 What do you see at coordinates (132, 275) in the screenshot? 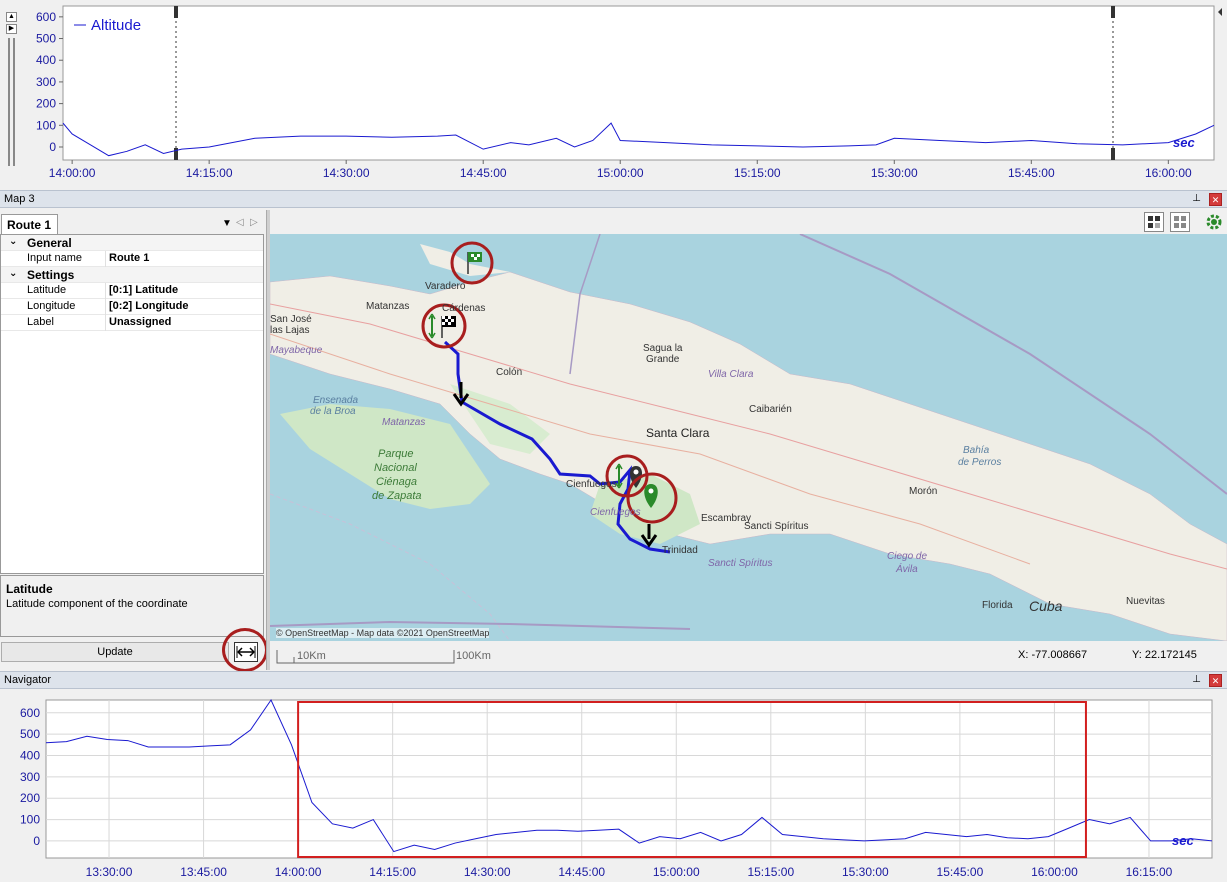
I see `category-settings: ⌄ Settings` at bounding box center [132, 275].